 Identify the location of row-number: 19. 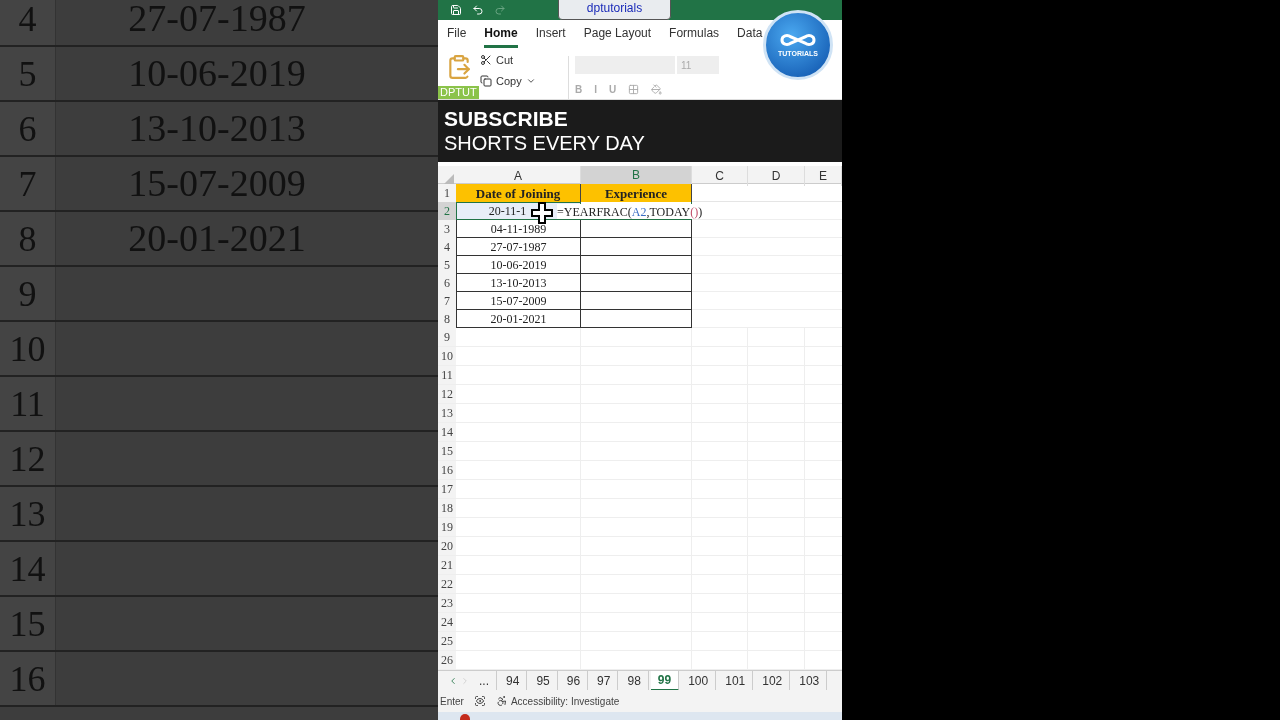
(447, 527).